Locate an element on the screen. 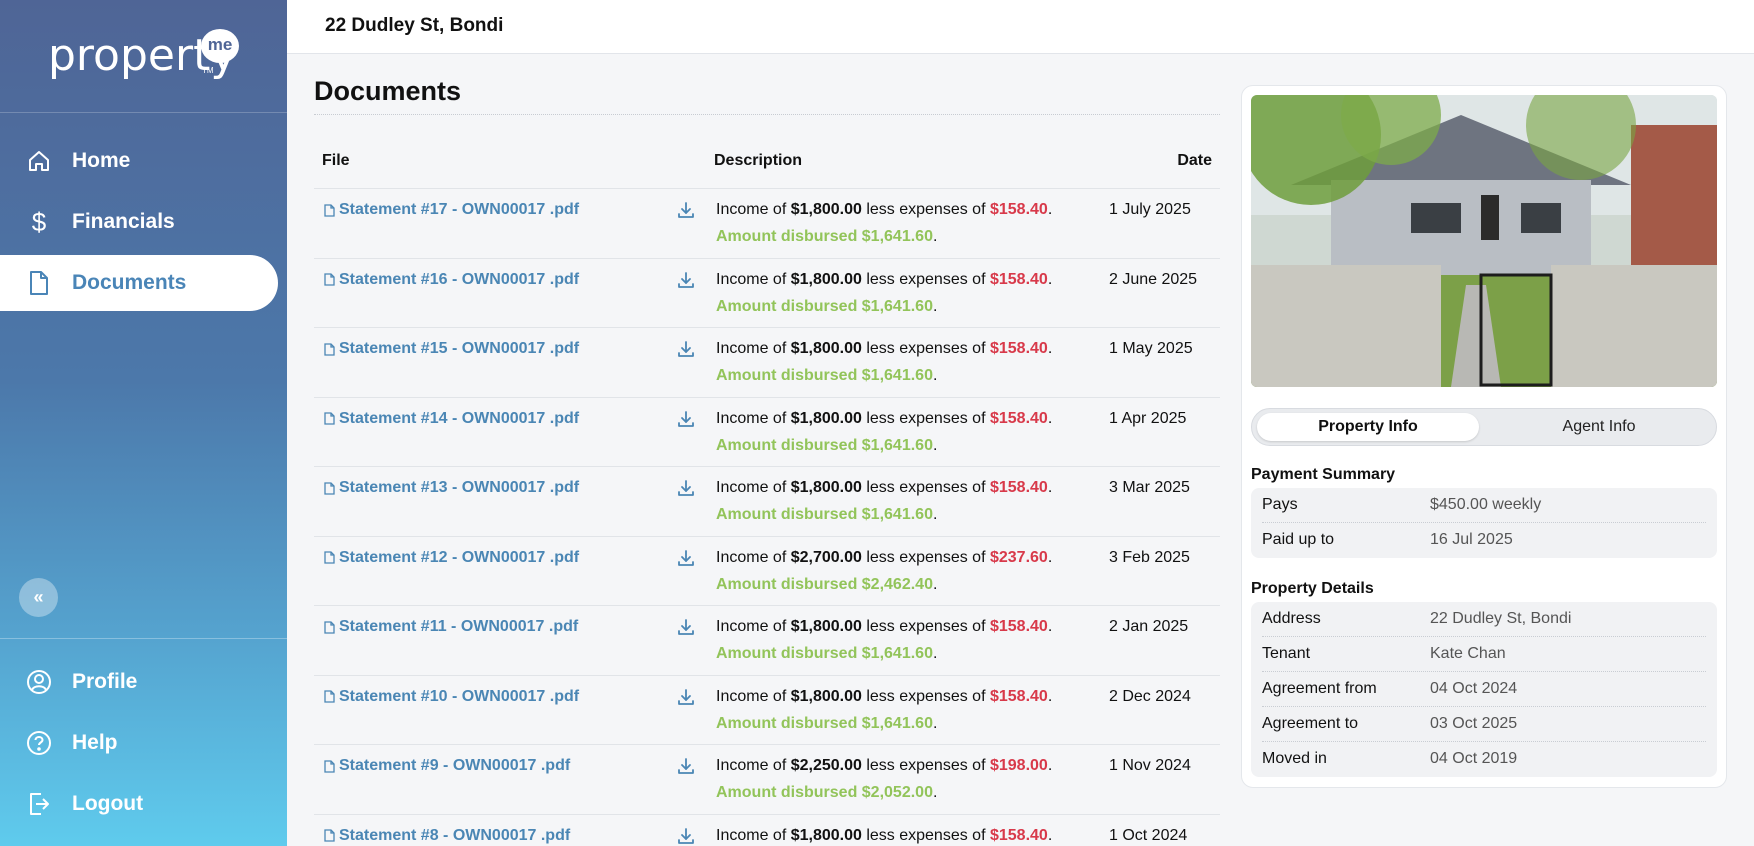 The width and height of the screenshot is (1754, 846). document-file-link: Statement #15 - OWN00017 .pdf is located at coordinates (451, 349).